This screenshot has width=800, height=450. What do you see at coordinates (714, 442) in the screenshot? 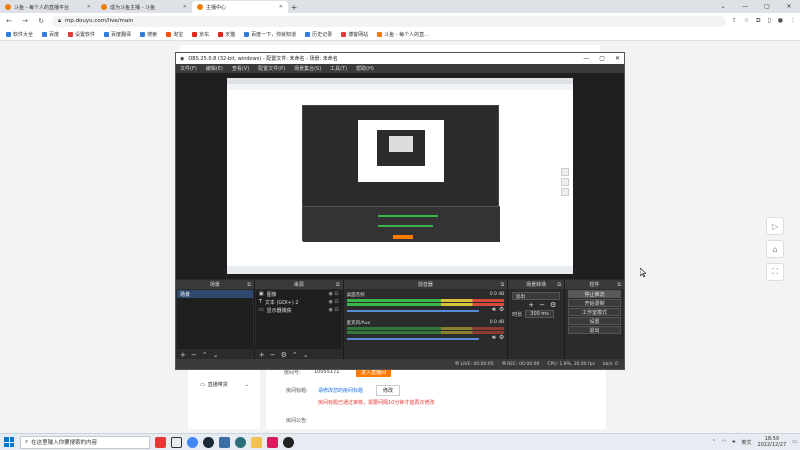
I see `chevron-up-icon: ⌃` at bounding box center [714, 442].